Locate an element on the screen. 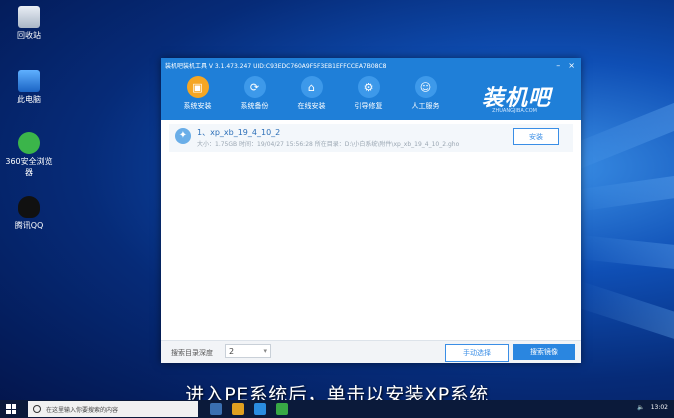 The height and width of the screenshot is (418, 674). search-depth-select: 2 ▾ is located at coordinates (248, 351).